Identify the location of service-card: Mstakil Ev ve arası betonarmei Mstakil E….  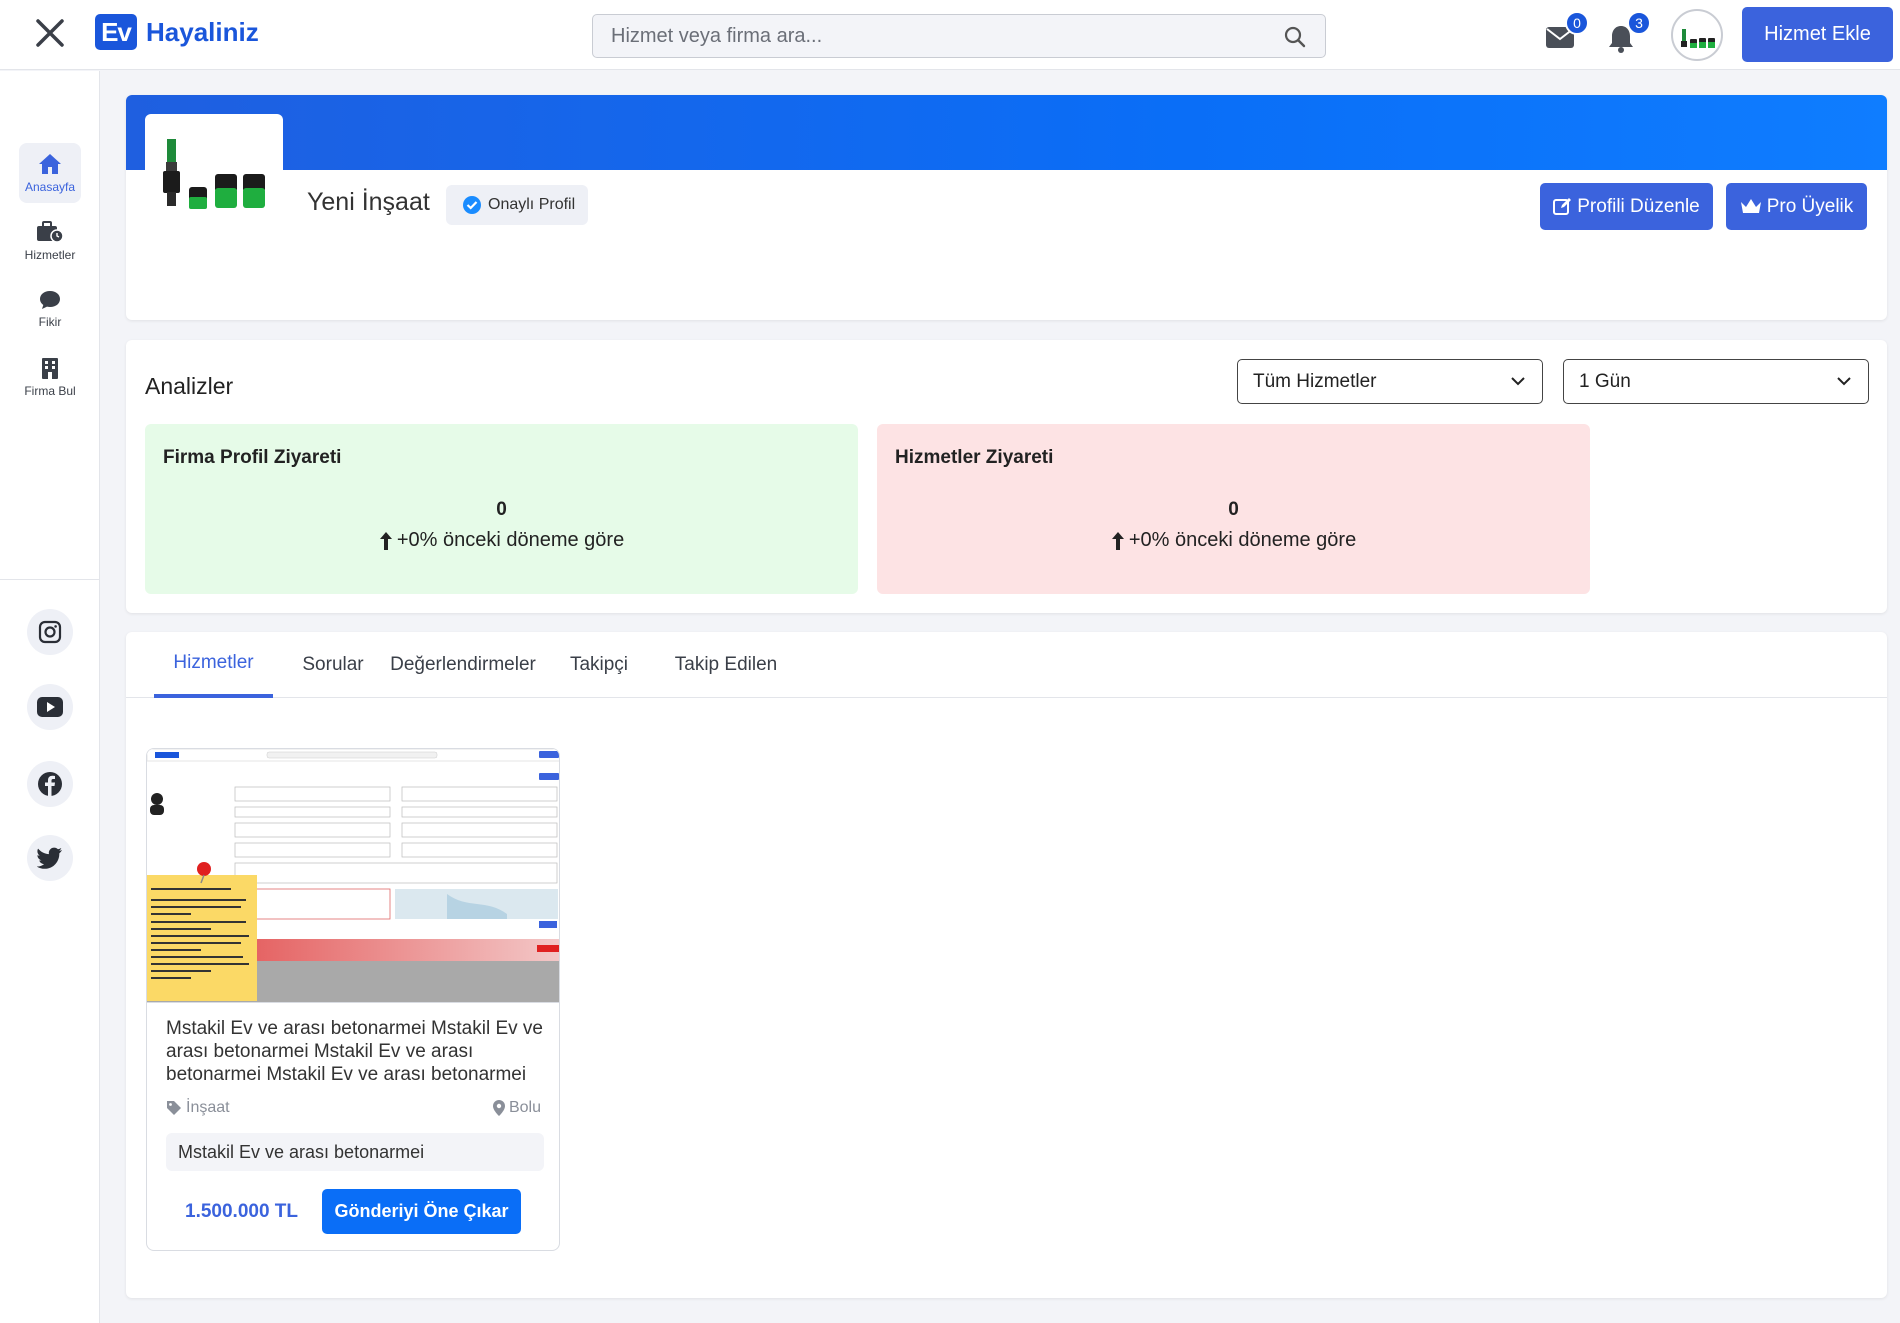
(353, 999).